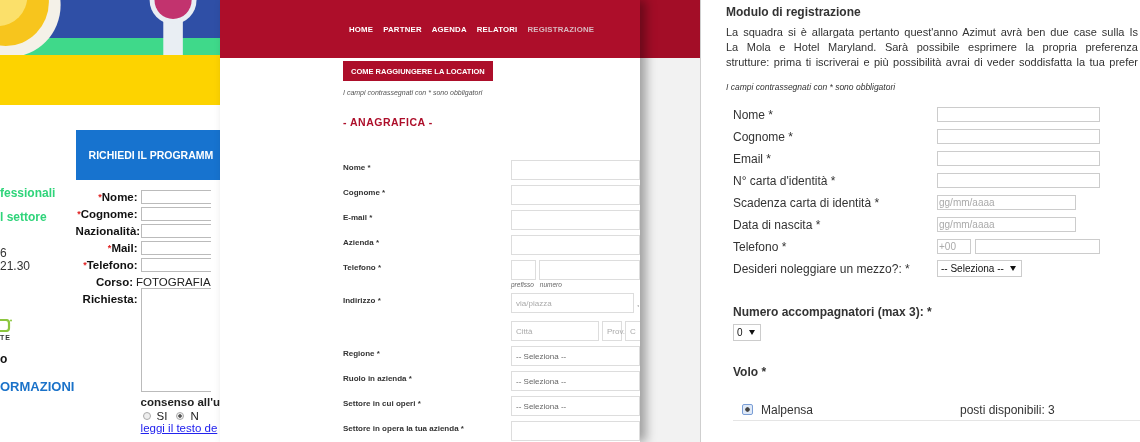  Describe the element at coordinates (833, 312) in the screenshot. I see `section-label: Numero accompagnatori (max 3): *` at that location.